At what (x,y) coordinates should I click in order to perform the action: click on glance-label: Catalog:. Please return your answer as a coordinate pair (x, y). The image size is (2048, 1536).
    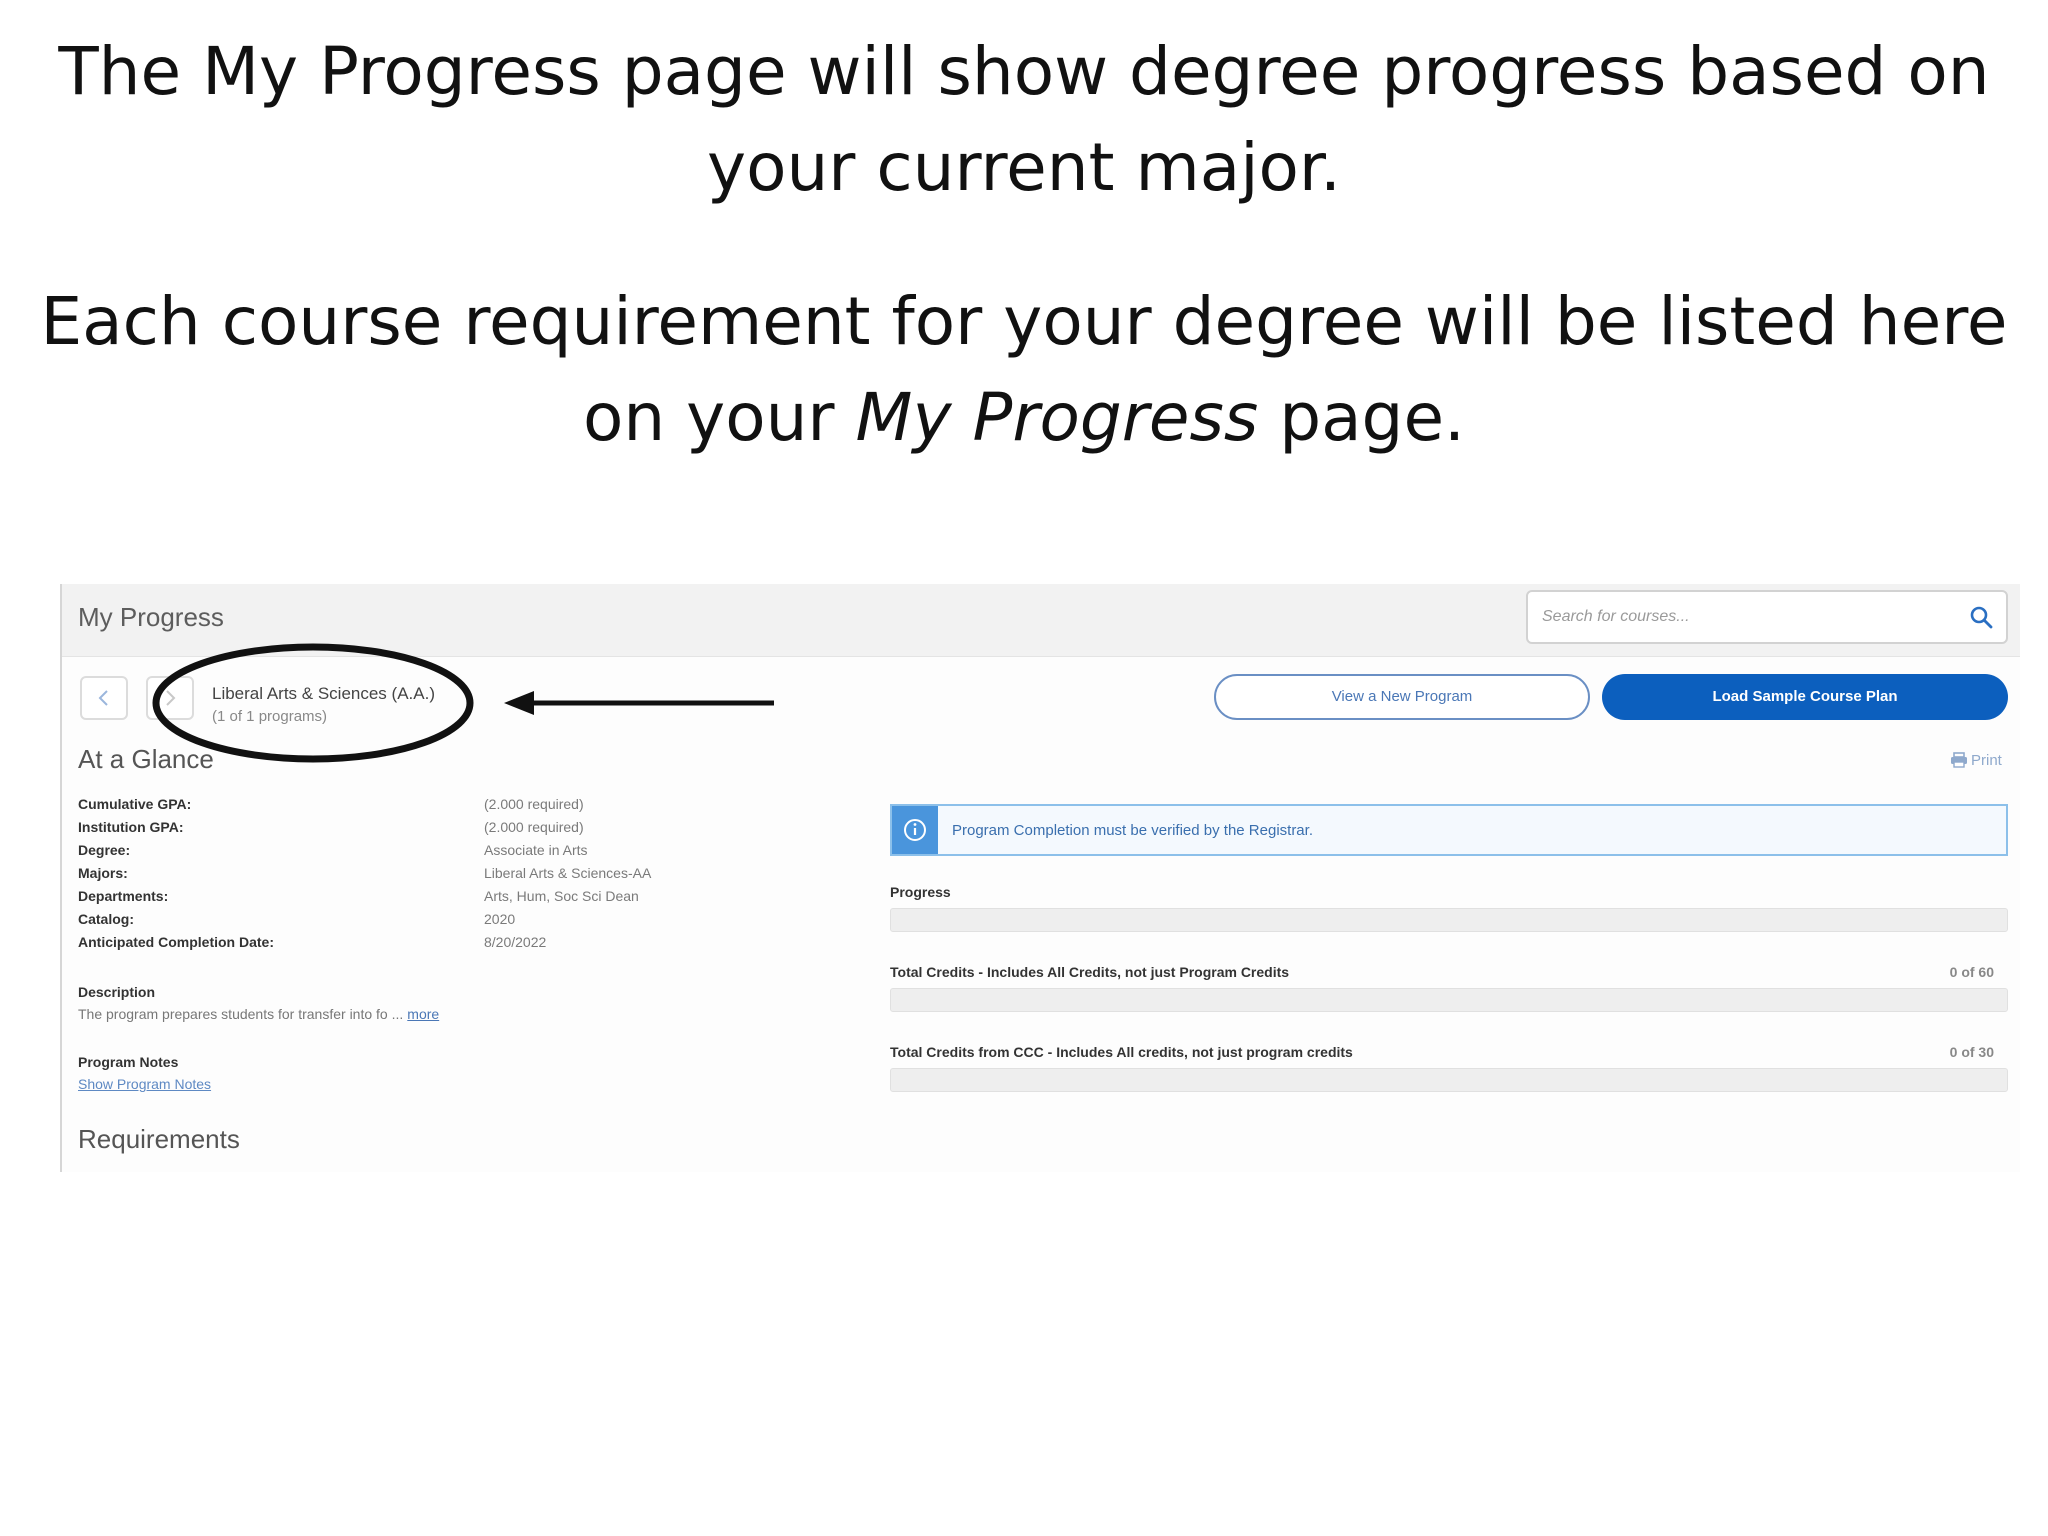
    Looking at the image, I should click on (106, 919).